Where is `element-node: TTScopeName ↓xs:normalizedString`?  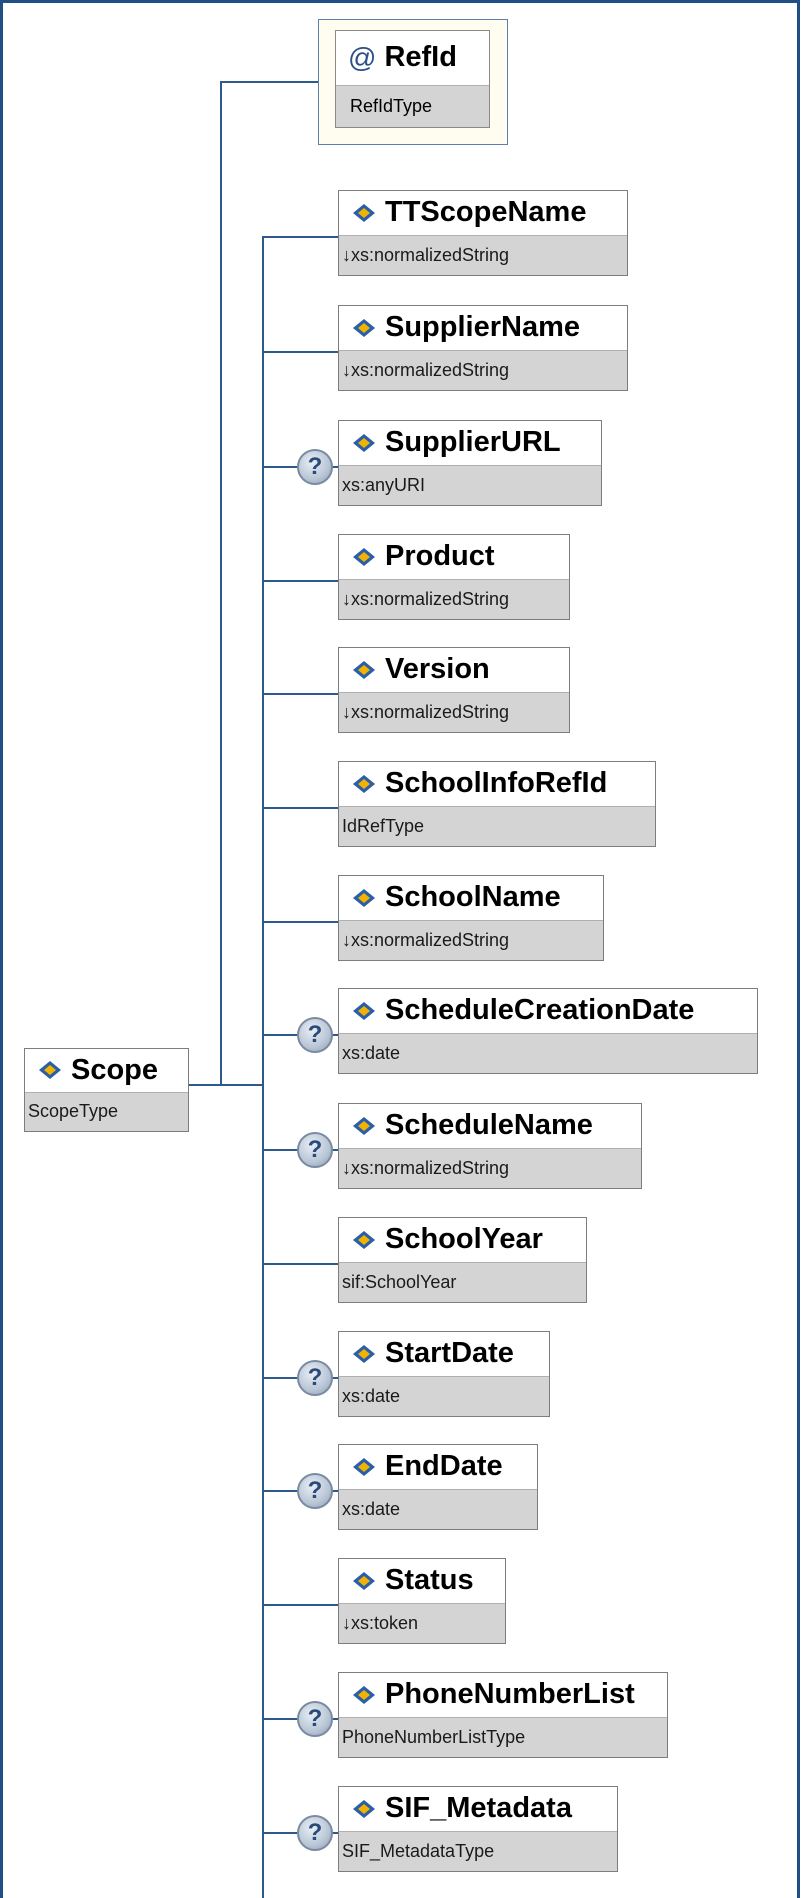 element-node: TTScopeName ↓xs:normalizedString is located at coordinates (483, 233).